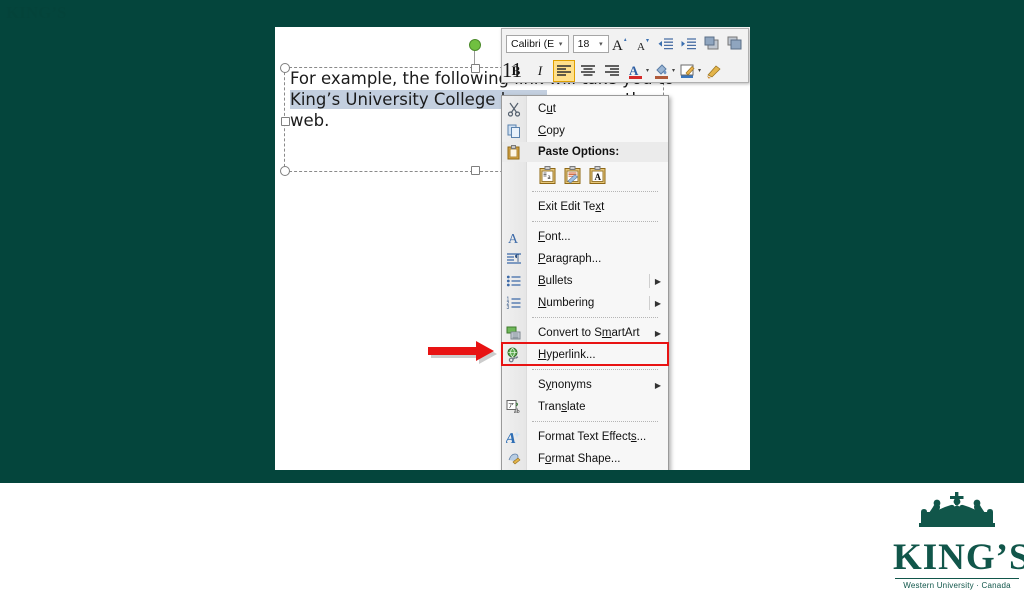 The height and width of the screenshot is (590, 1024). I want to click on context-menu-label: Paste Options:, so click(579, 152).